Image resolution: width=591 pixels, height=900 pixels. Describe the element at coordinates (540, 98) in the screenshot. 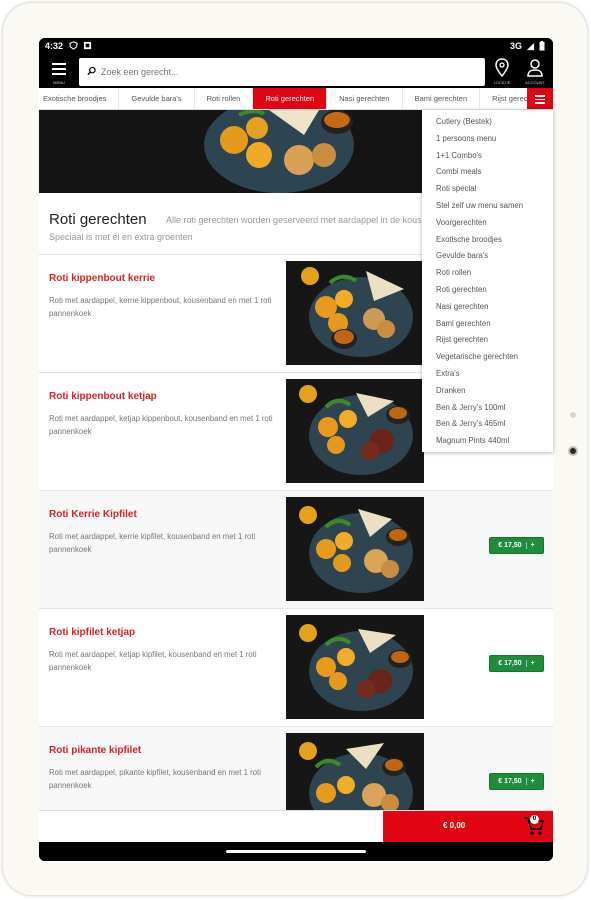

I see `category-menu-button` at that location.